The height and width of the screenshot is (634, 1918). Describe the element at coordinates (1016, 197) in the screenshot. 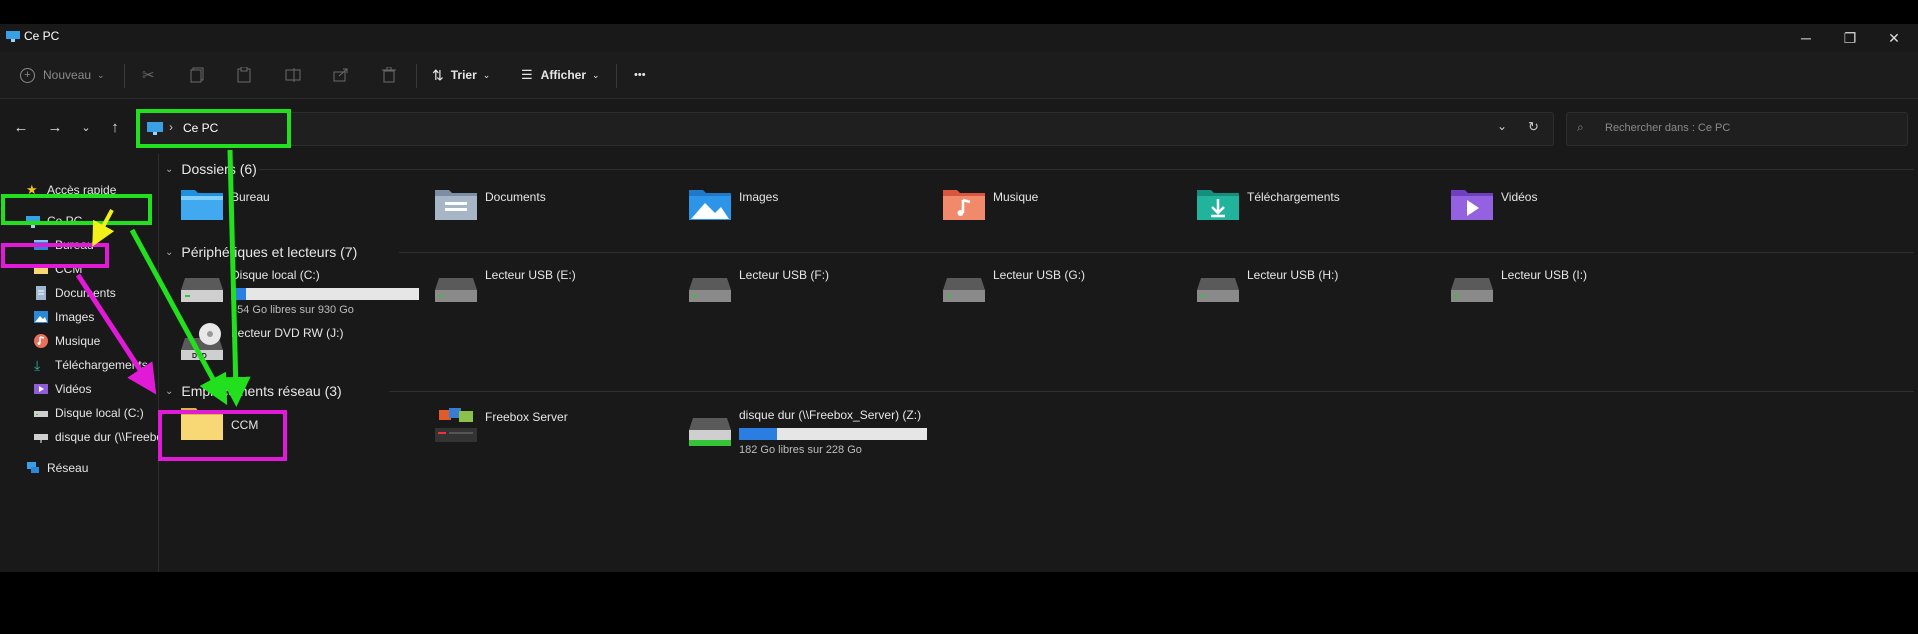

I see `folder-label: Musique` at that location.